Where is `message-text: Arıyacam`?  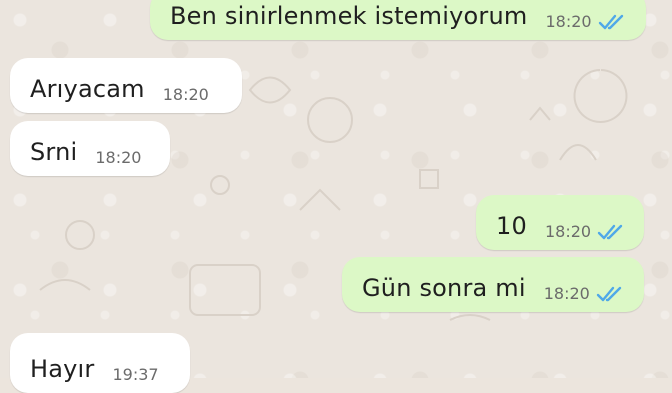
message-text: Arıyacam is located at coordinates (87, 89).